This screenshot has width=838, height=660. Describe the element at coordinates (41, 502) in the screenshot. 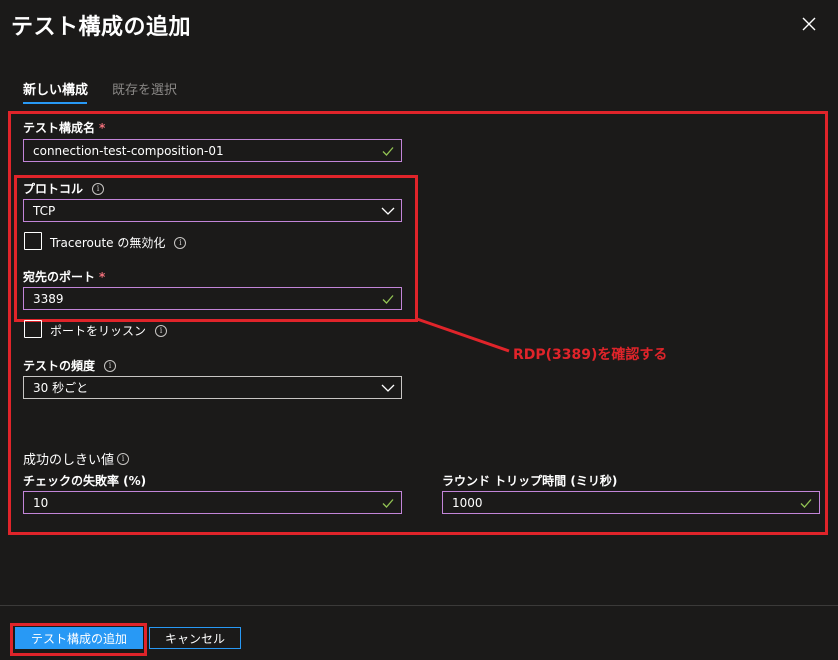

I see `check-fail-value: 10` at that location.